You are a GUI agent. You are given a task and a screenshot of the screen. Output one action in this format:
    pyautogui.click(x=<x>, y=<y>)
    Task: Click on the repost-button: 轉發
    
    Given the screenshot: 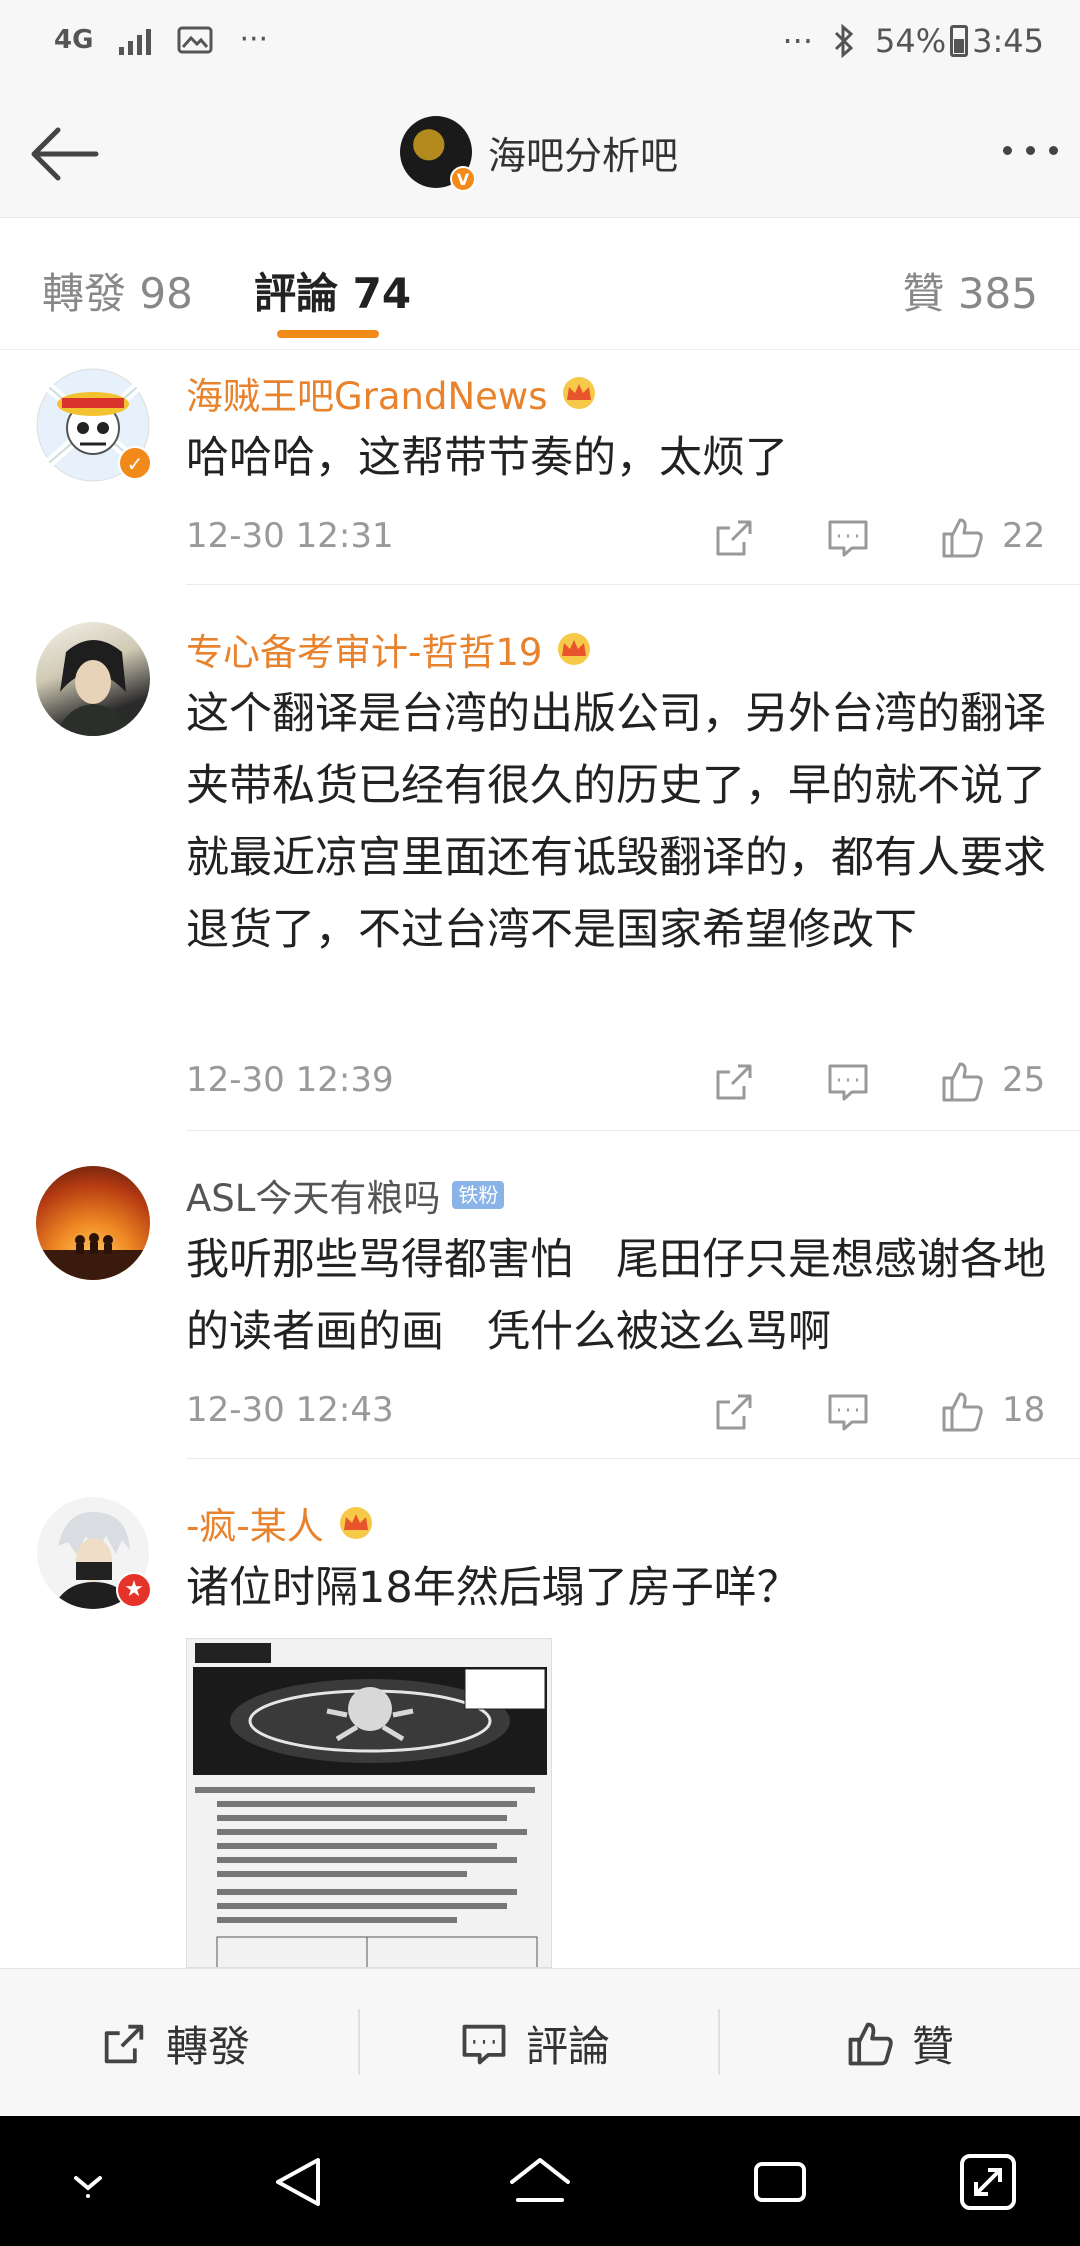 What is the action you would take?
    pyautogui.click(x=174, y=2043)
    